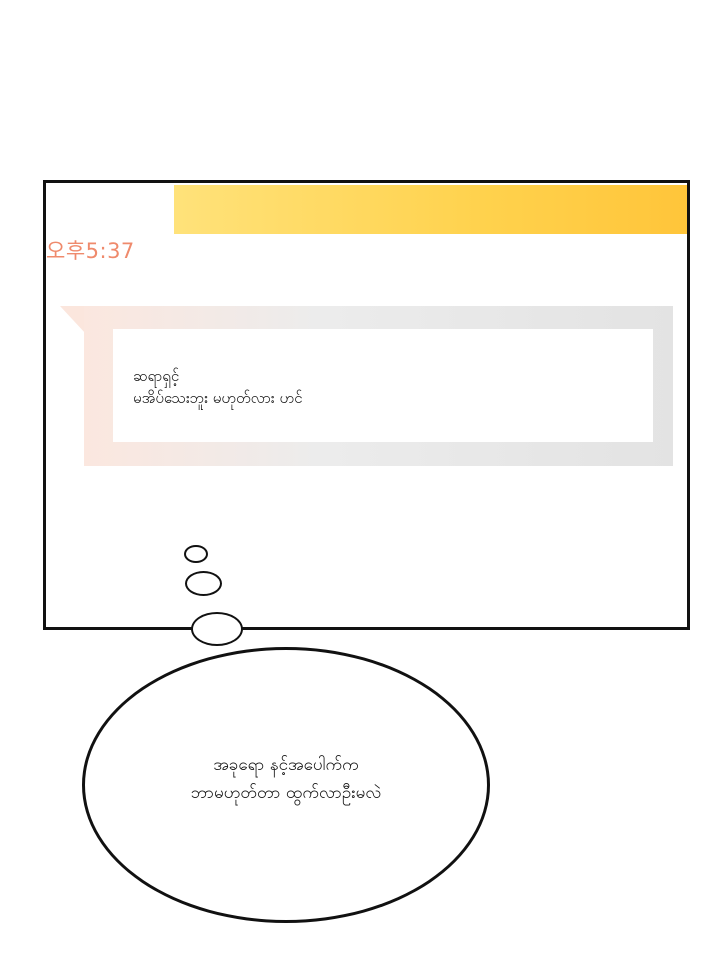 This screenshot has height=971, width=720. I want to click on message-content-box: ဆရာရှင့် မအိပ်သေးဘူး မဟုတ်လား ဟင်, so click(383, 385).